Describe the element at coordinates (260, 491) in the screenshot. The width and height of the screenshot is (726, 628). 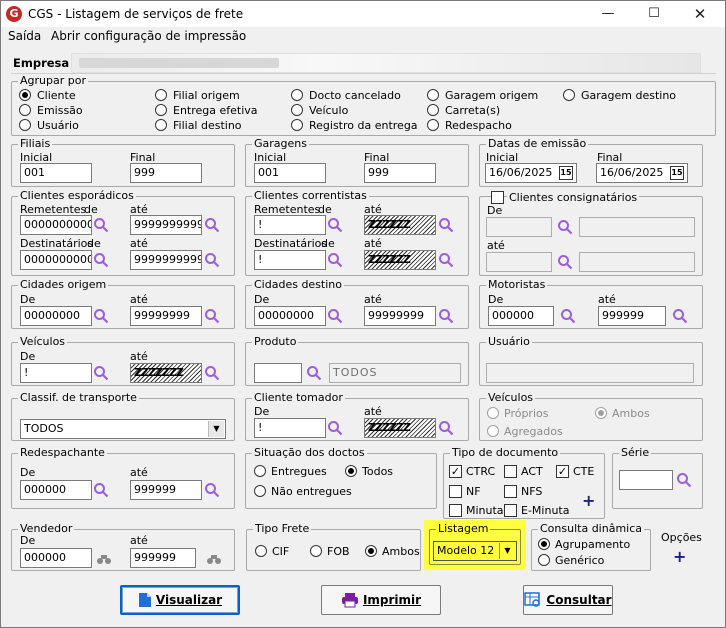
I see `radio-nao-entregues` at that location.